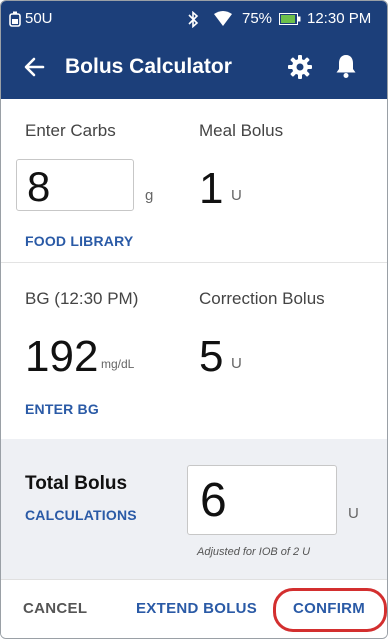  I want to click on total-bolus-value: 6, so click(213, 500).